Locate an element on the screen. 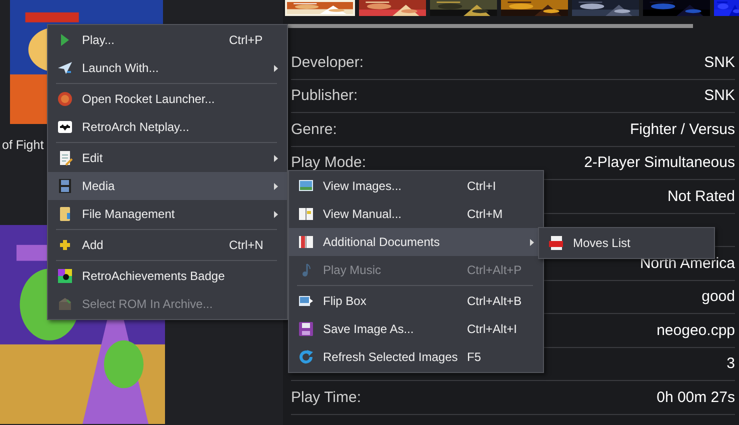 The width and height of the screenshot is (739, 425). field-label: Publisher: is located at coordinates (324, 95).